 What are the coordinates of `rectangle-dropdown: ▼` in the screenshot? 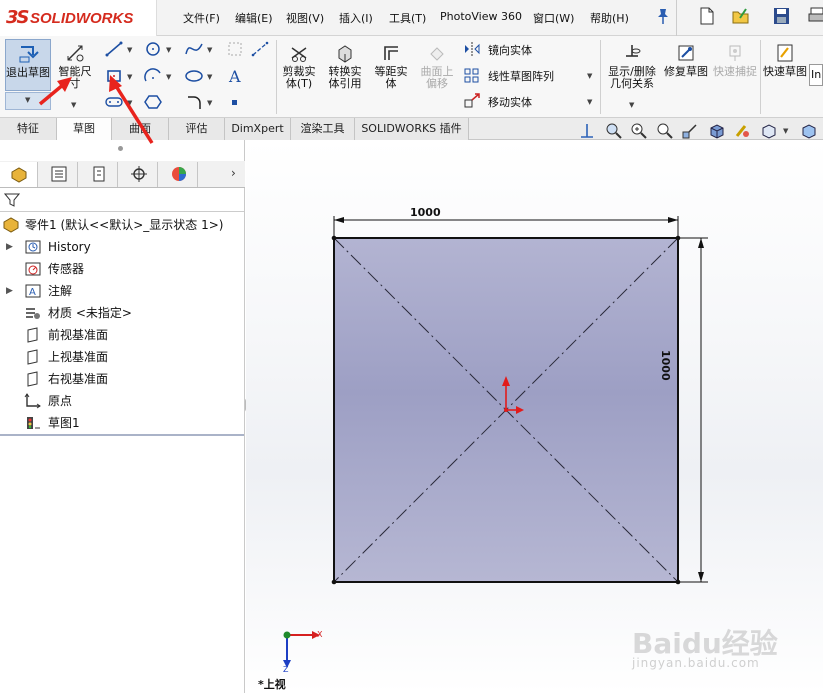 It's located at (129, 77).